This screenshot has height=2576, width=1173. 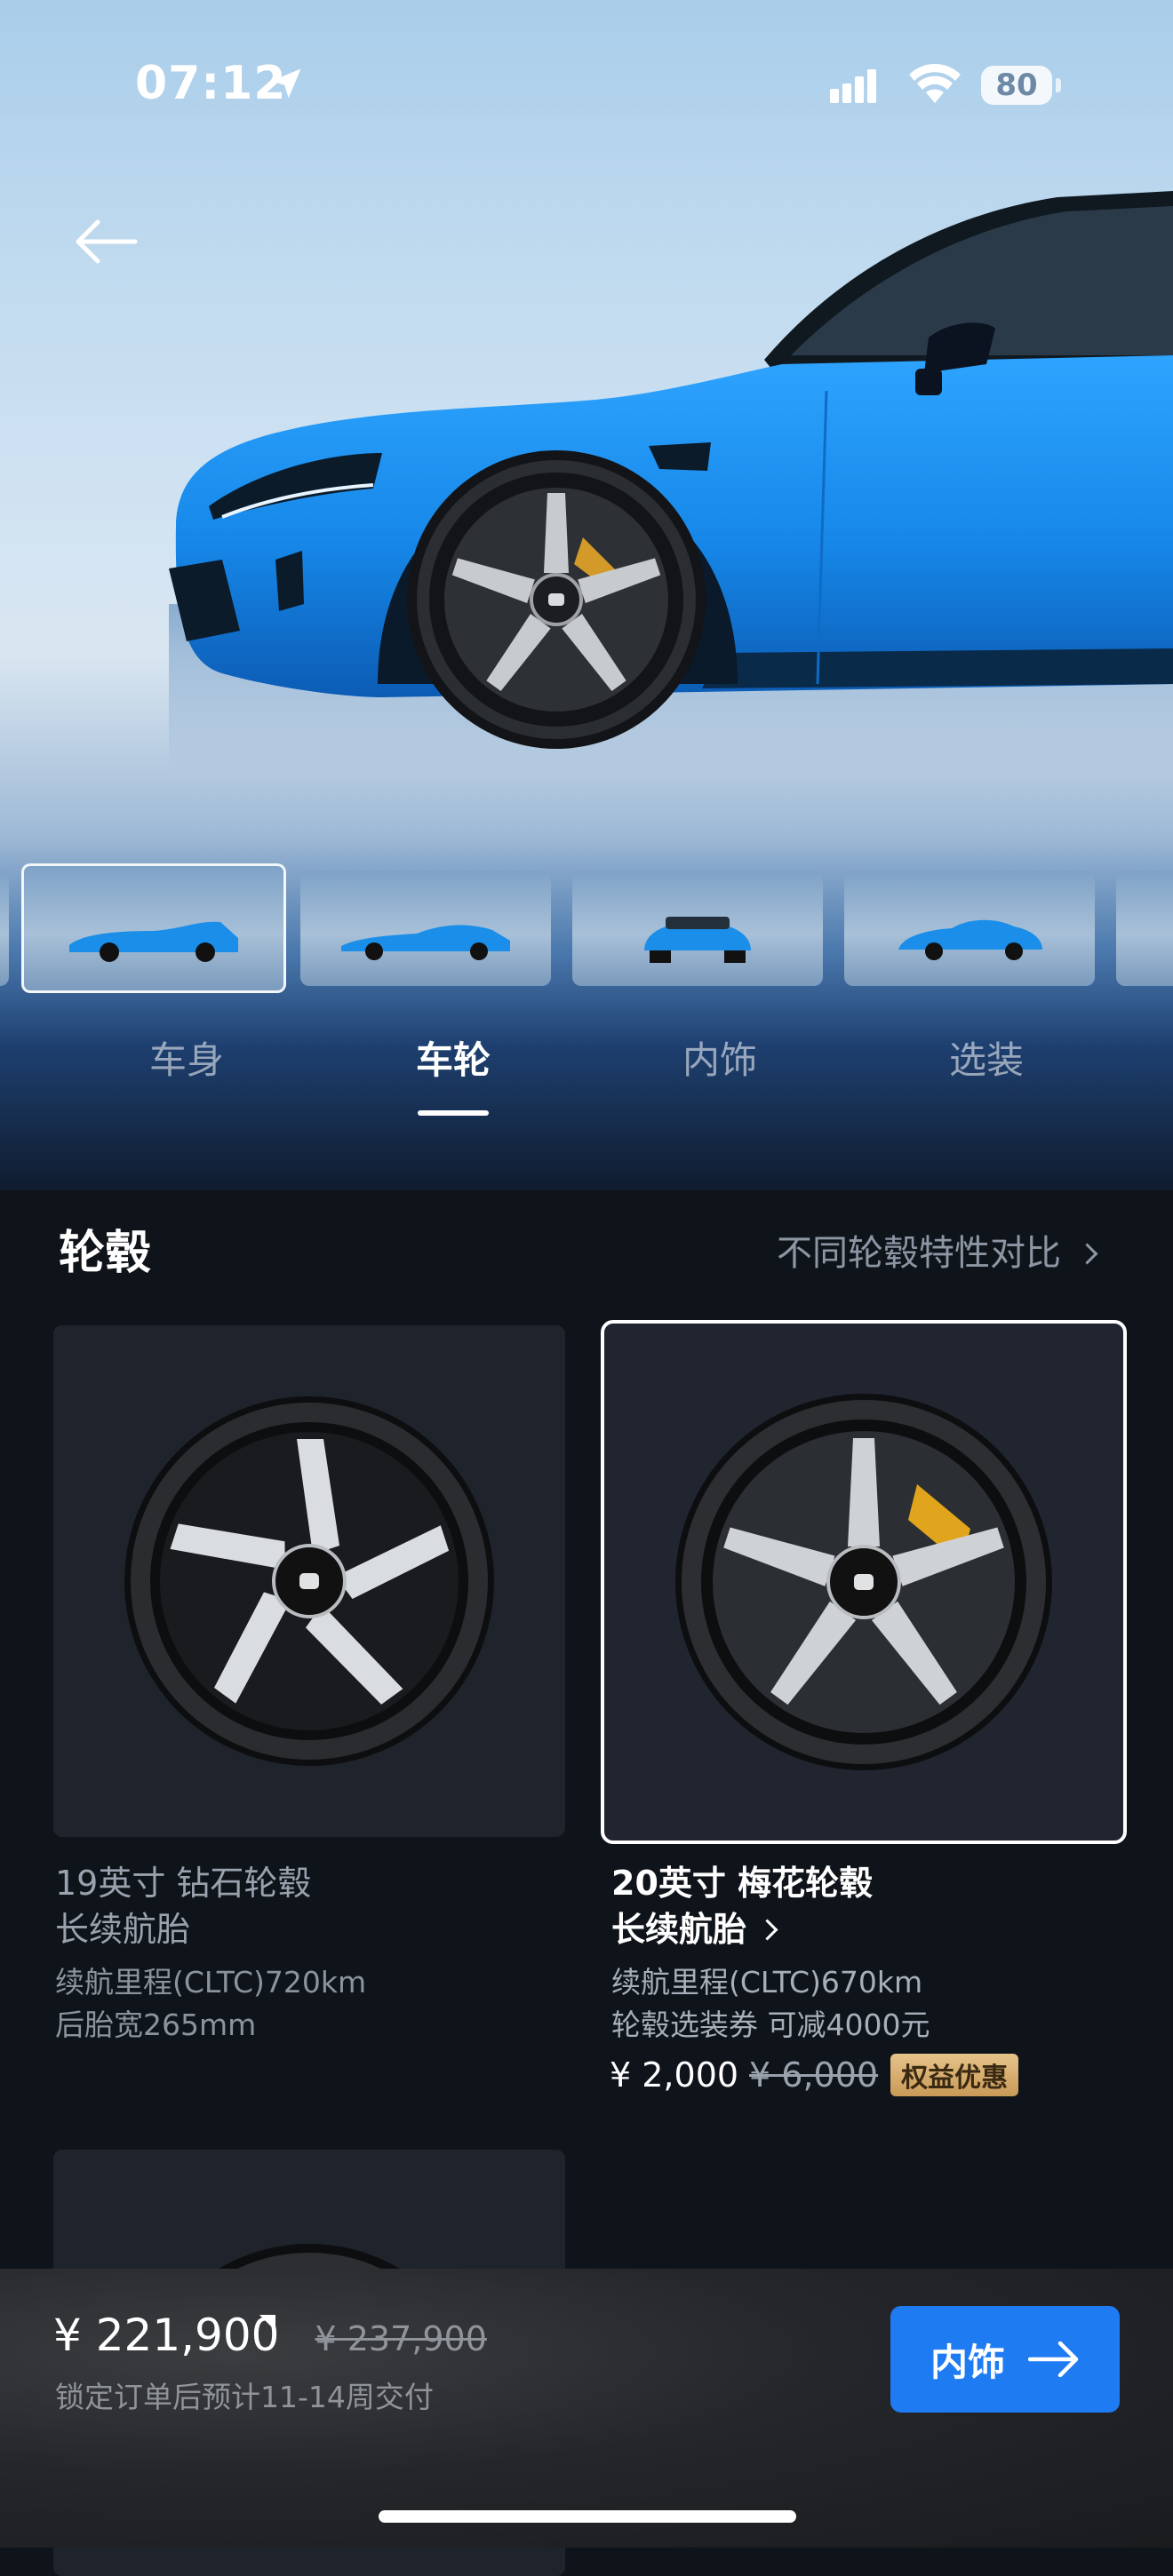 I want to click on option-2-tire-link: 长续航胎, so click(x=694, y=1929).